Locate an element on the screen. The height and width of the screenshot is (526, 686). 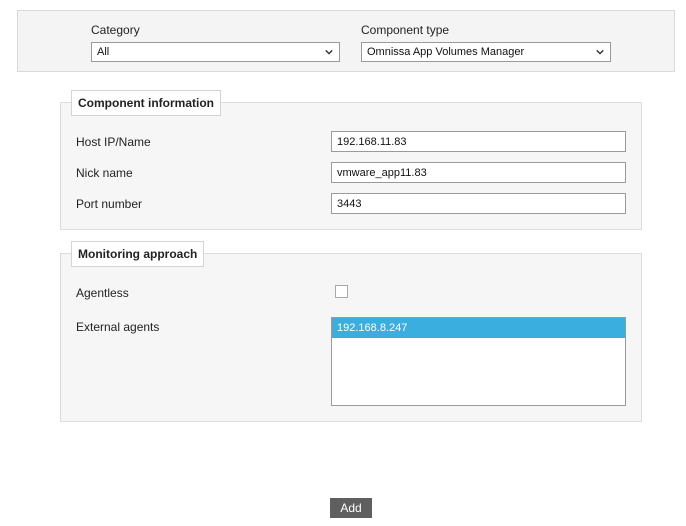
external-agents-label: External agents is located at coordinates (118, 327).